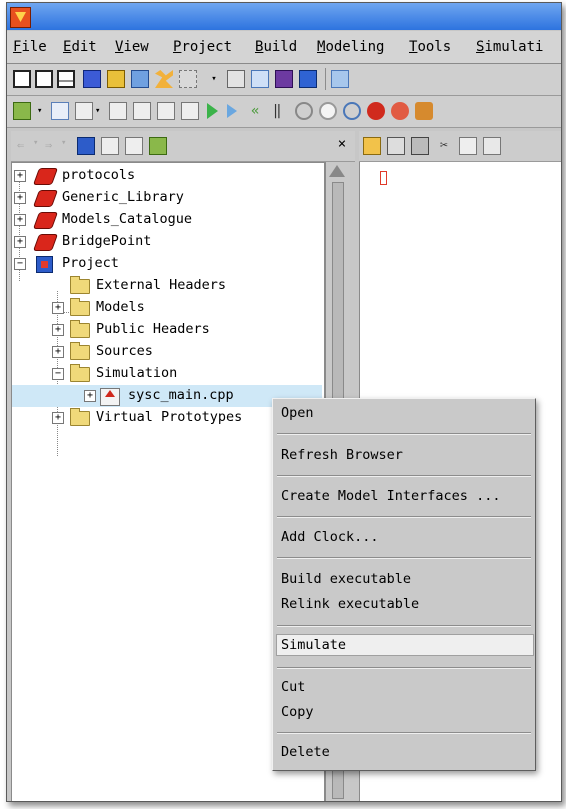  I want to click on chip-icon, so click(116, 79).